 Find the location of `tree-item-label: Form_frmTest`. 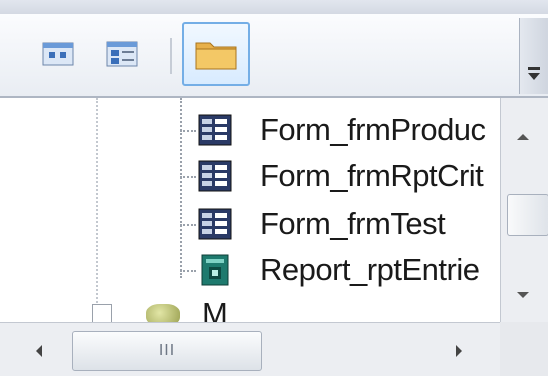

tree-item-label: Form_frmTest is located at coordinates (353, 223).